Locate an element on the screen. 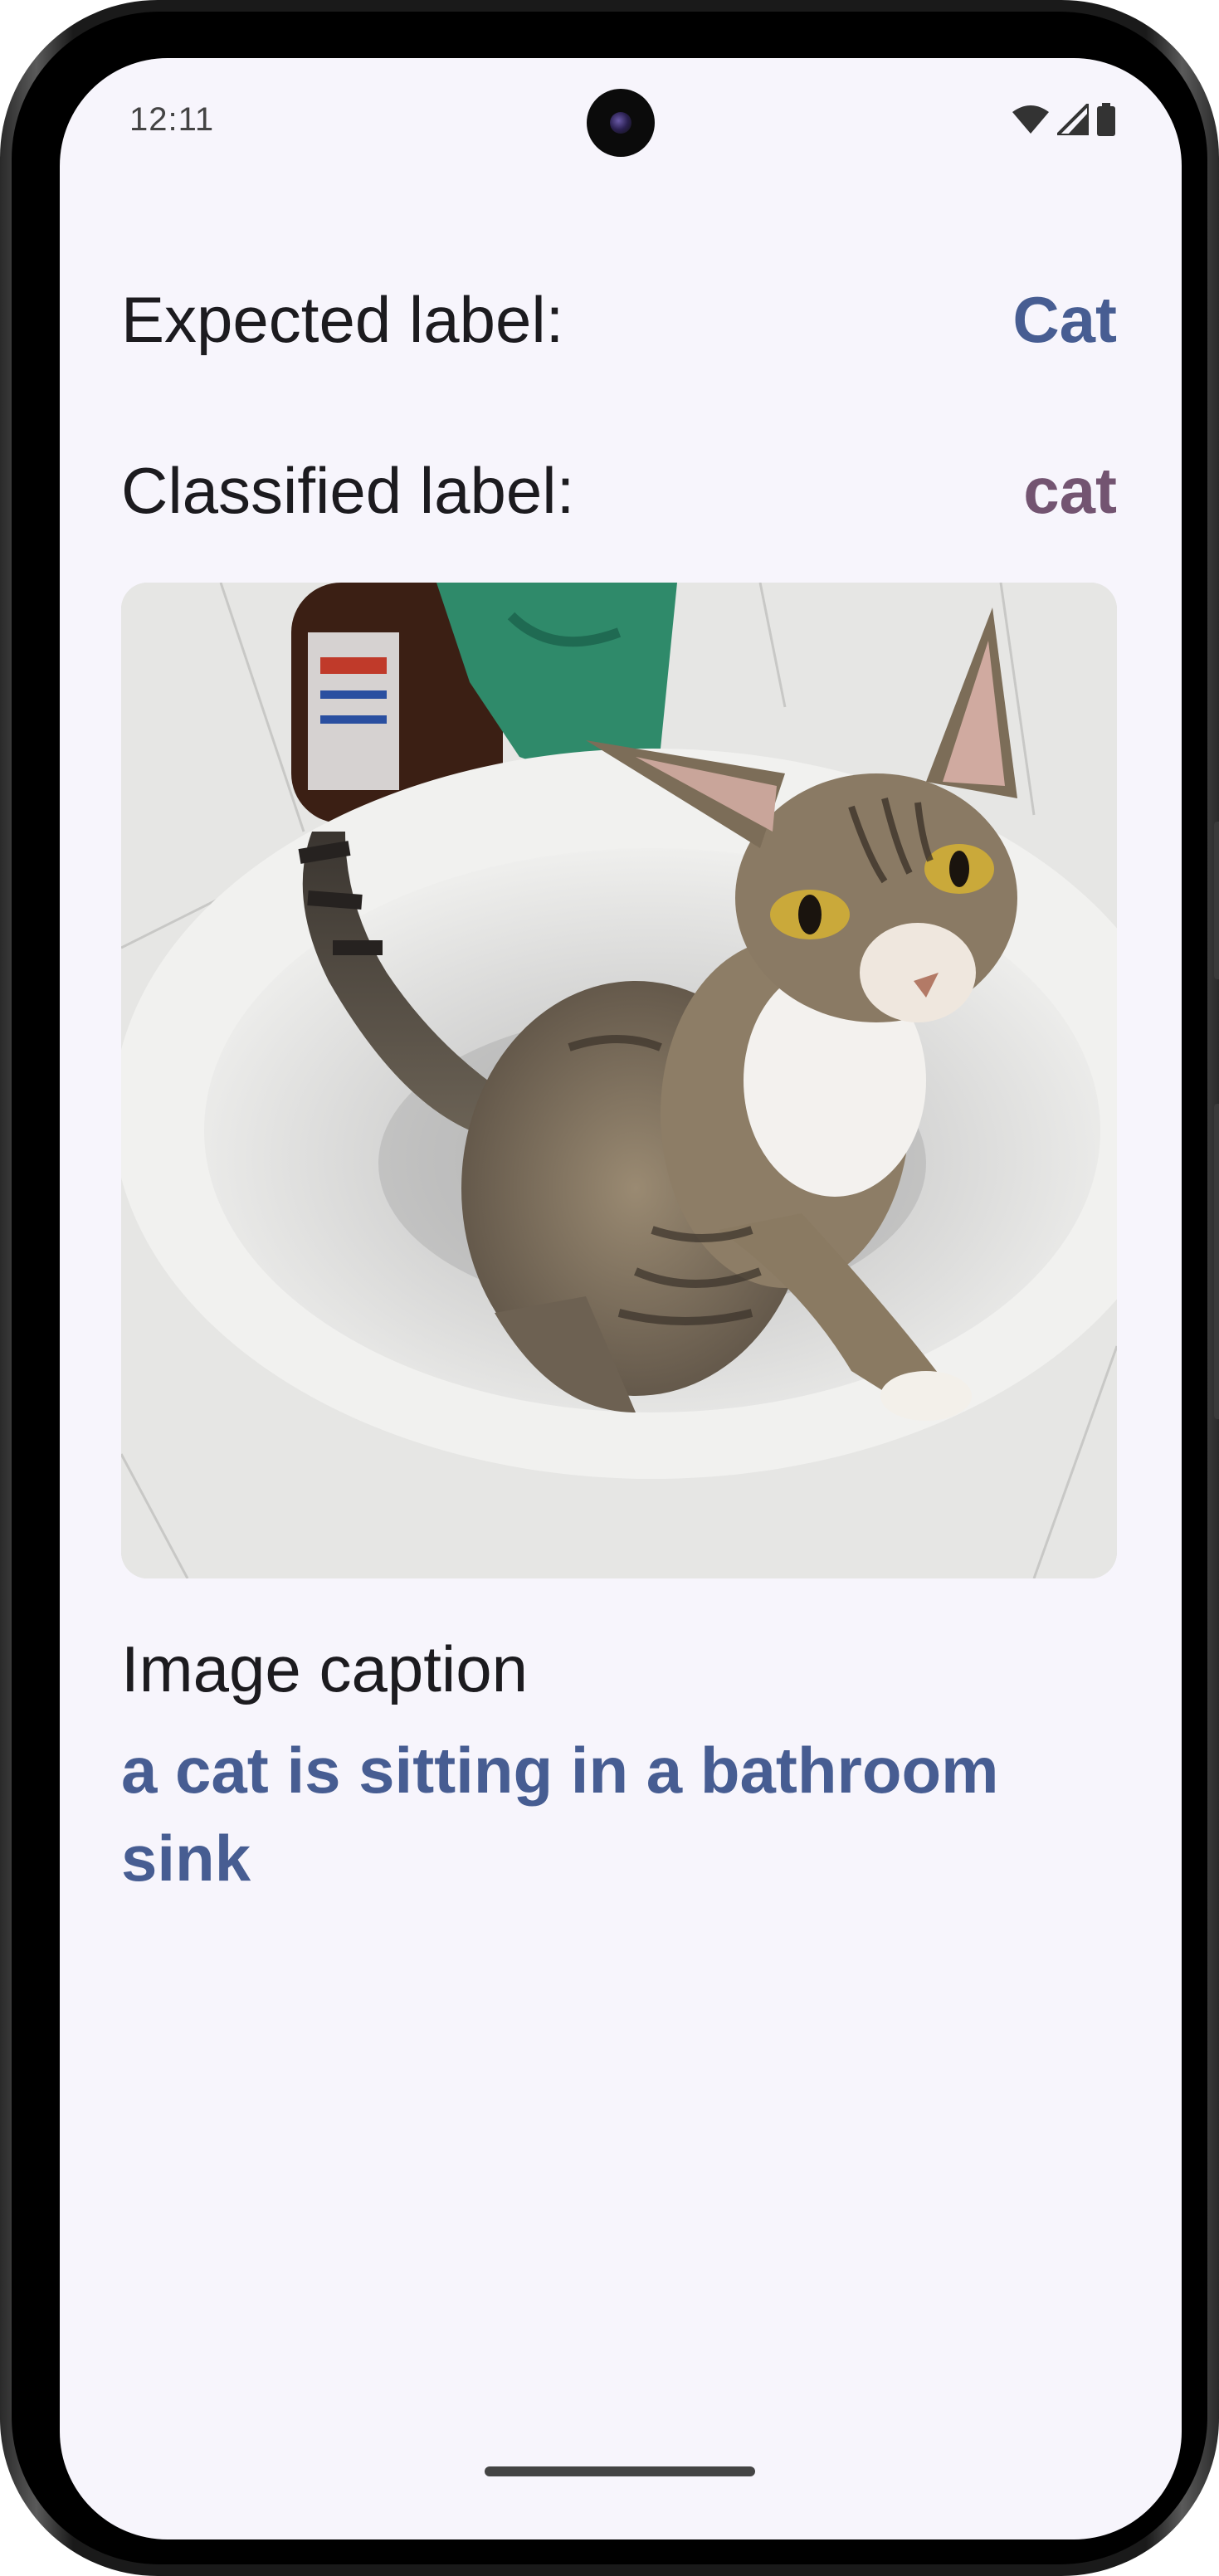  battery-icon is located at coordinates (1106, 120).